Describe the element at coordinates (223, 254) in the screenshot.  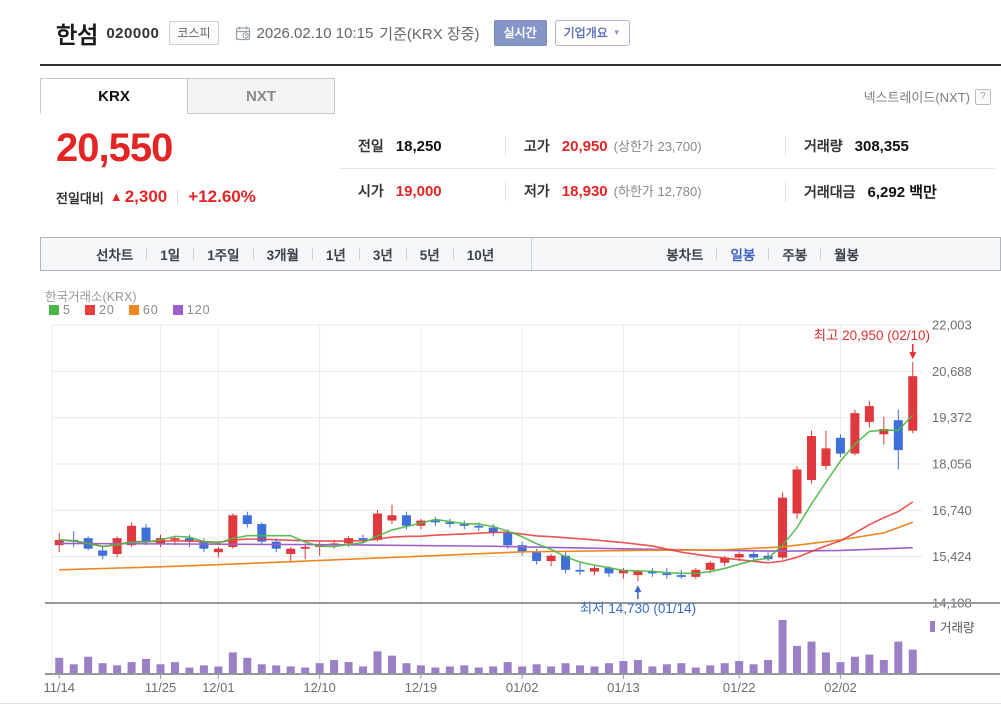
I see `range-1w-button: 1주일` at that location.